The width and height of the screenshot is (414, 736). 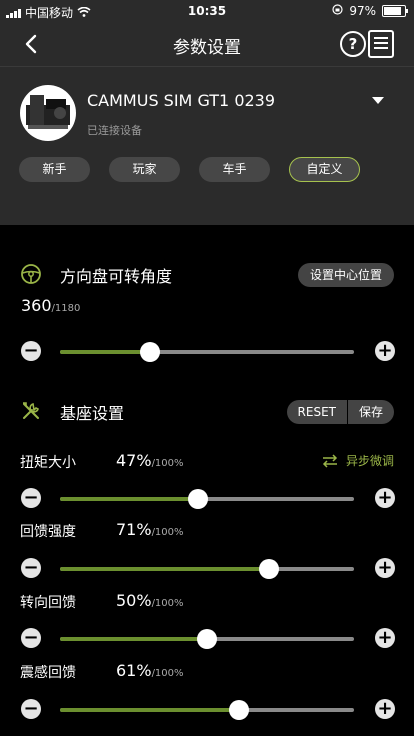 I want to click on rotation-increase-button: +, so click(x=385, y=351).